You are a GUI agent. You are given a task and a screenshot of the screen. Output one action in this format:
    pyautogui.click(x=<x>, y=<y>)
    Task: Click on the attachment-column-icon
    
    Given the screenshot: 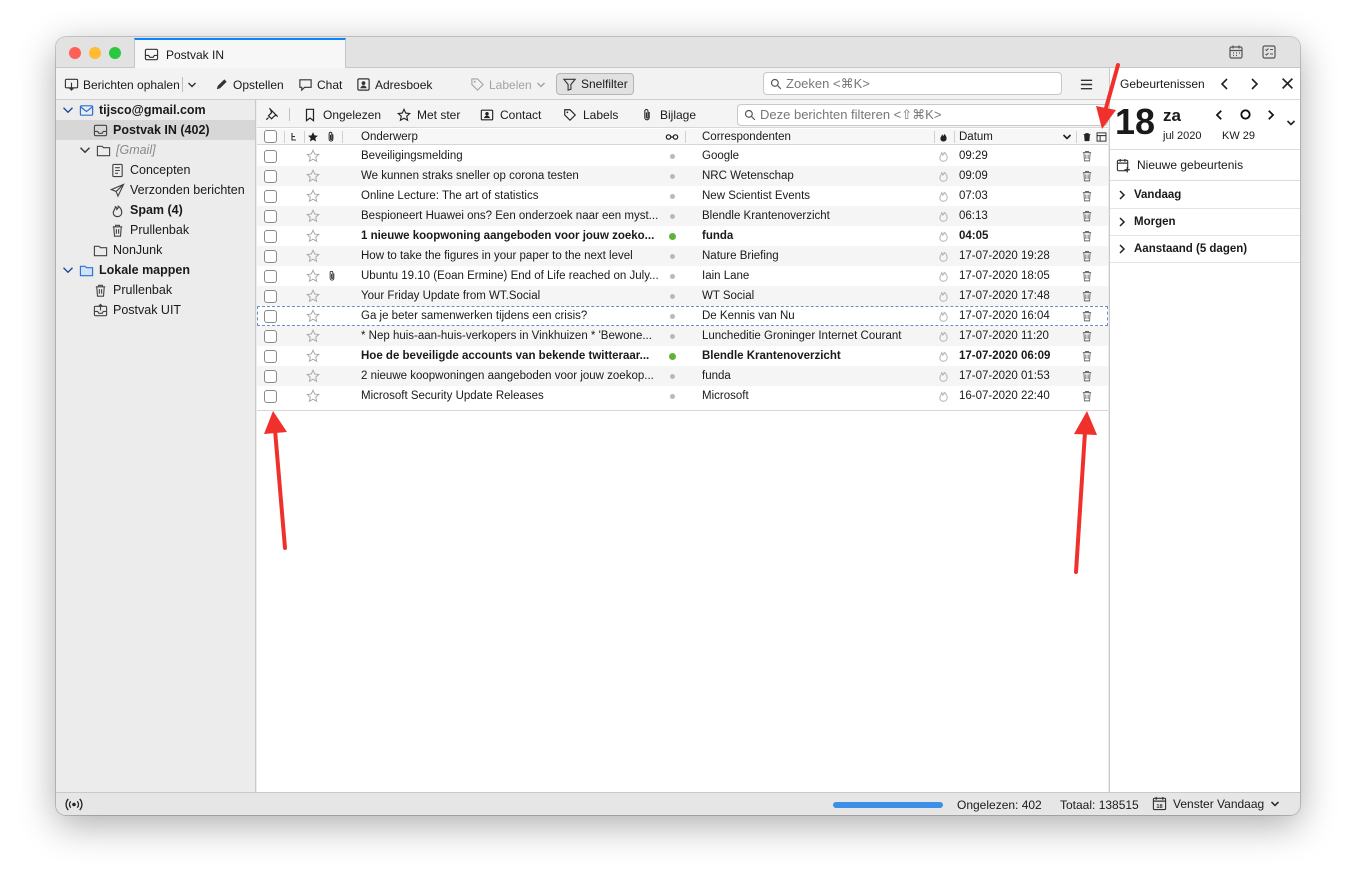 What is the action you would take?
    pyautogui.click(x=331, y=137)
    